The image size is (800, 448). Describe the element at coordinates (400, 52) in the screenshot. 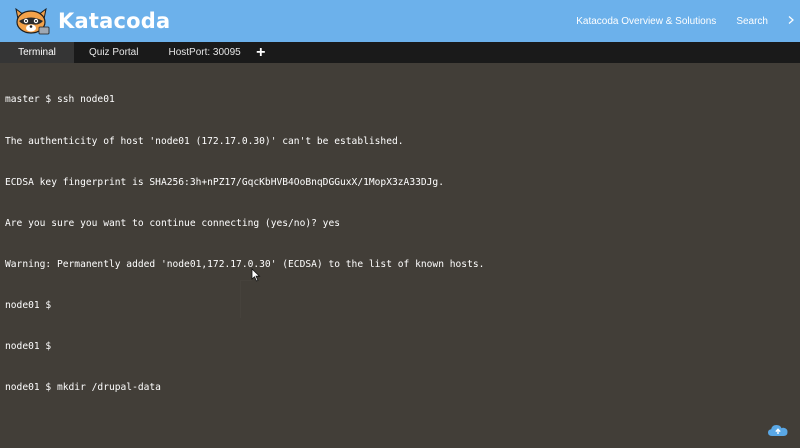

I see `tab-bar: Terminal Quiz Portal HostPort: 30095 +` at that location.